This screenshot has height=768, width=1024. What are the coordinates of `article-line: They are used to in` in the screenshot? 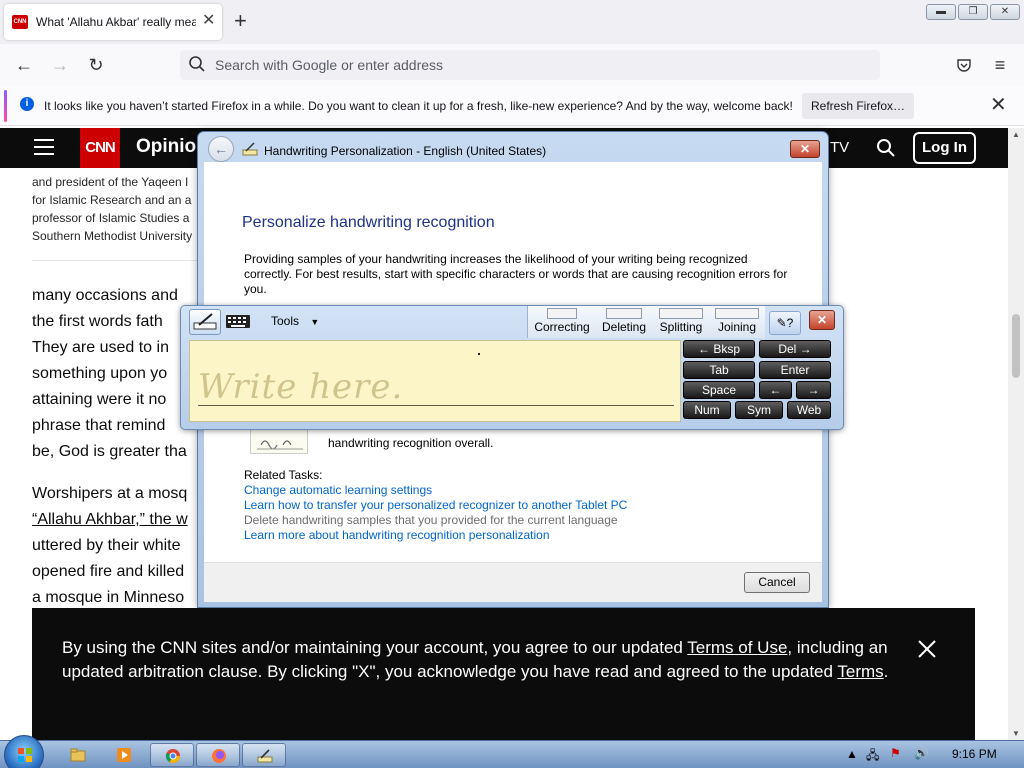 It's located at (100, 347).